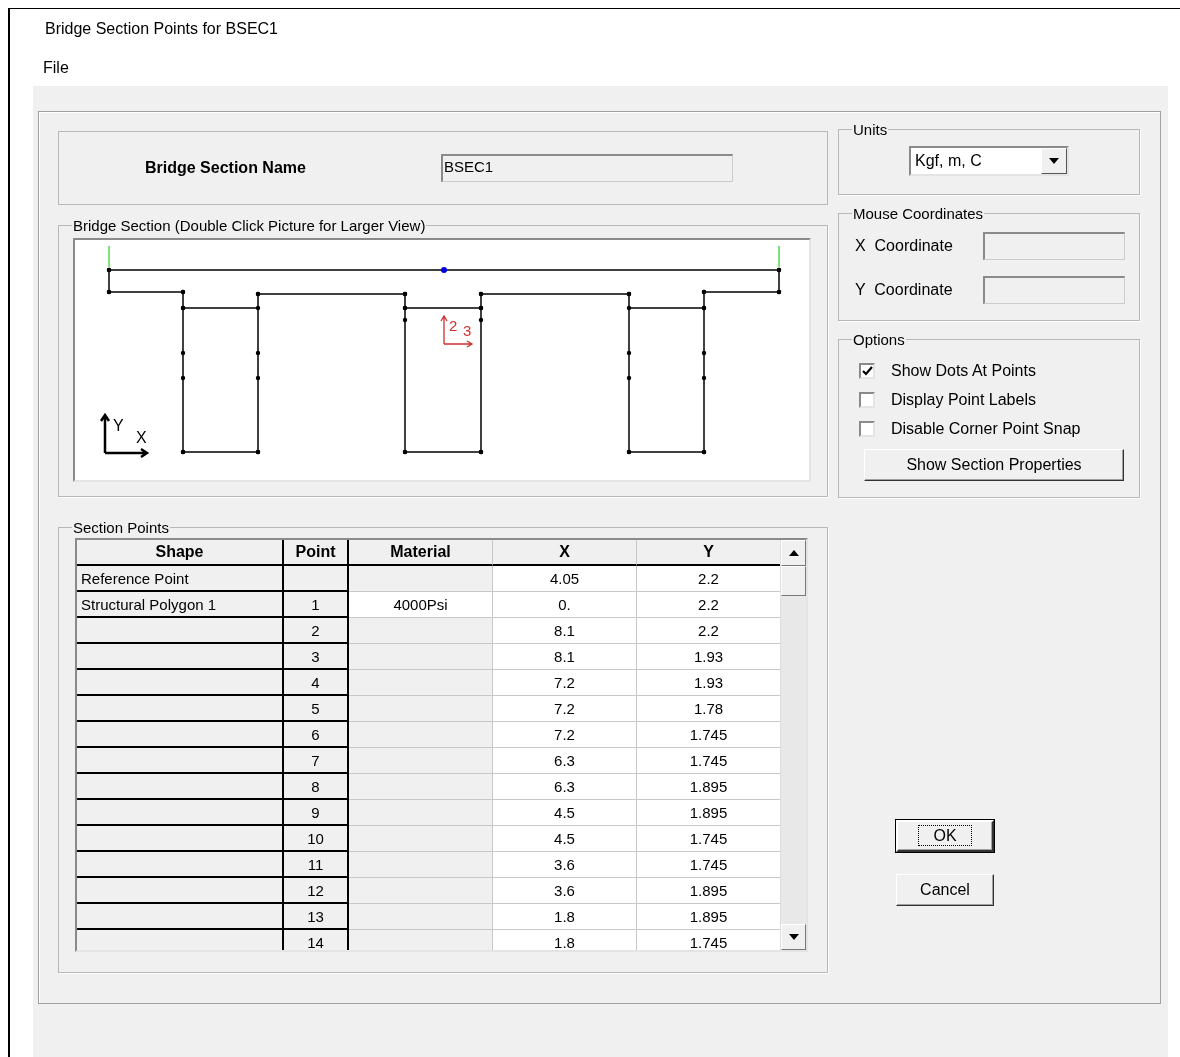 Image resolution: width=1180 pixels, height=1057 pixels. What do you see at coordinates (963, 400) in the screenshot?
I see `checkbox-label: Display Point Labels` at bounding box center [963, 400].